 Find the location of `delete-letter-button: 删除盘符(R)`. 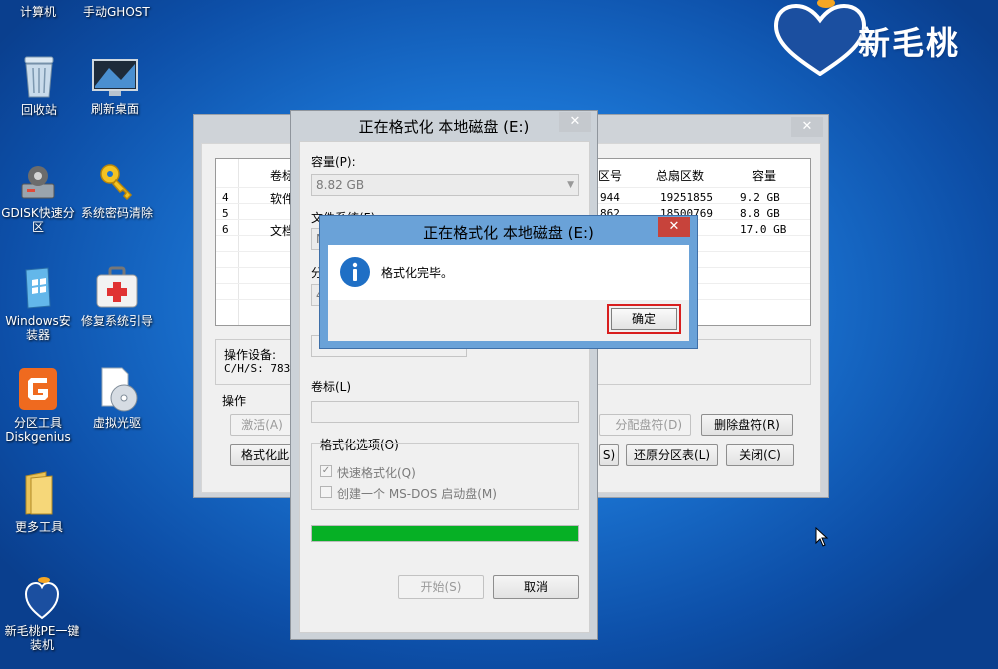

delete-letter-button: 删除盘符(R) is located at coordinates (747, 425).